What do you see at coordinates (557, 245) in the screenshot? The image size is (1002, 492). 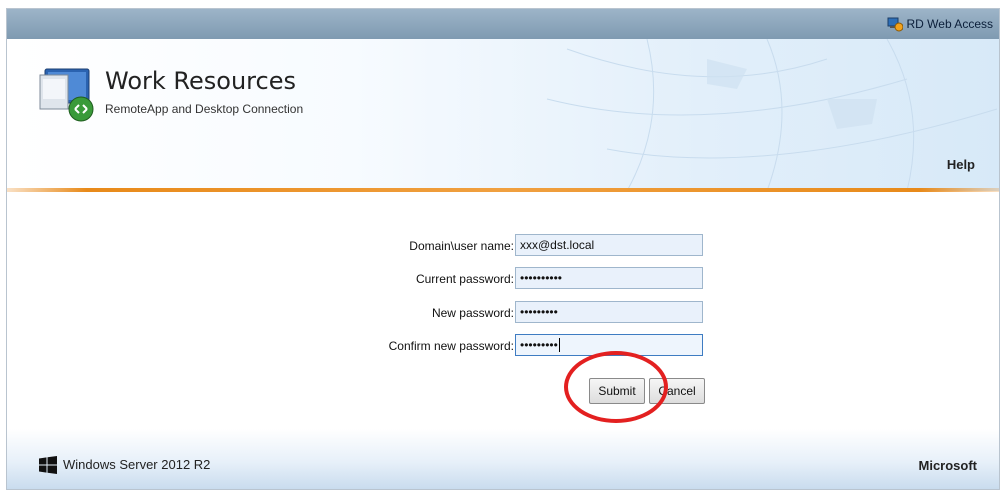 I see `domain-user-value: xxx@dst.local` at bounding box center [557, 245].